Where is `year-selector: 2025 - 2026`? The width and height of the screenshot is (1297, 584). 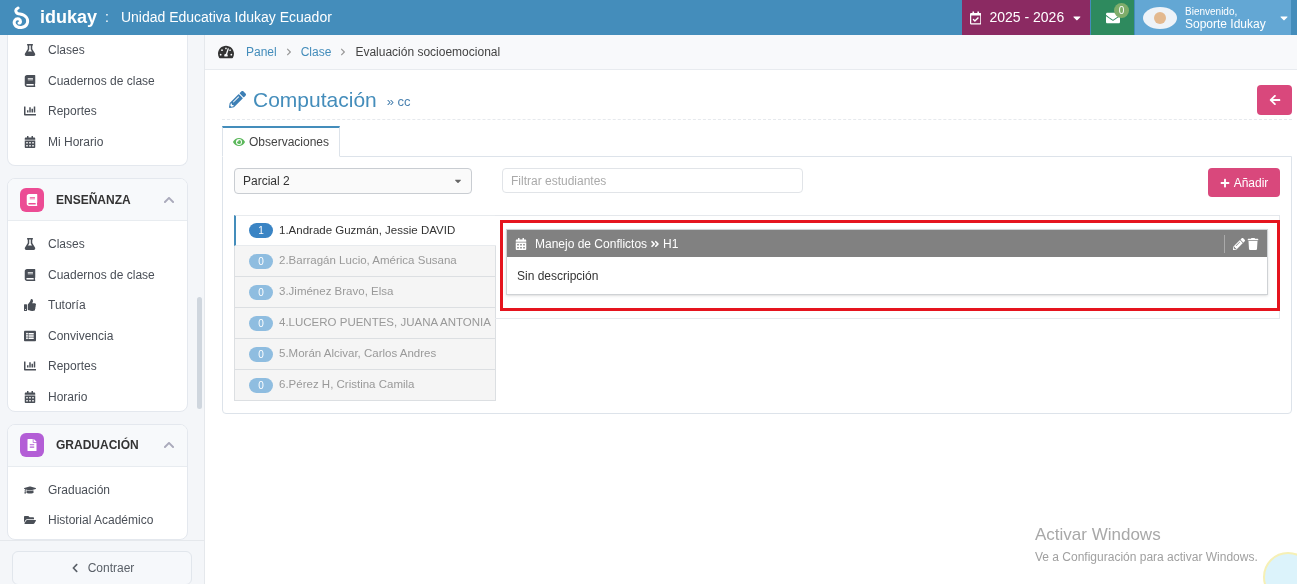
year-selector: 2025 - 2026 is located at coordinates (1026, 17).